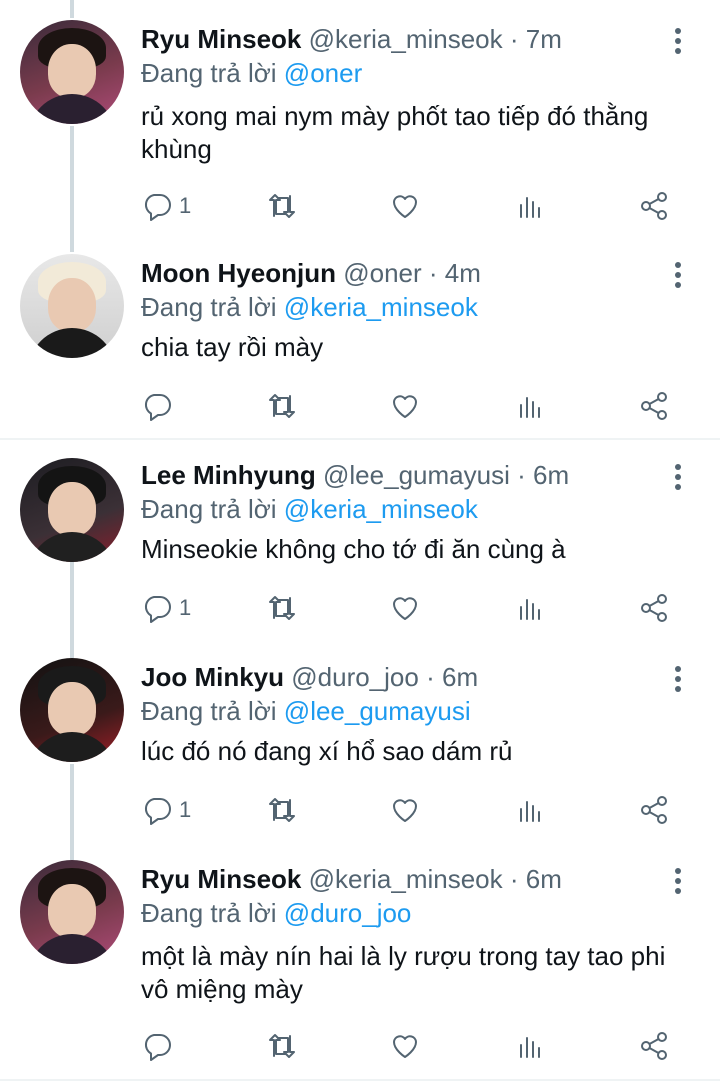 This screenshot has height=1083, width=720. What do you see at coordinates (544, 39) in the screenshot?
I see `timestamp: 7m` at bounding box center [544, 39].